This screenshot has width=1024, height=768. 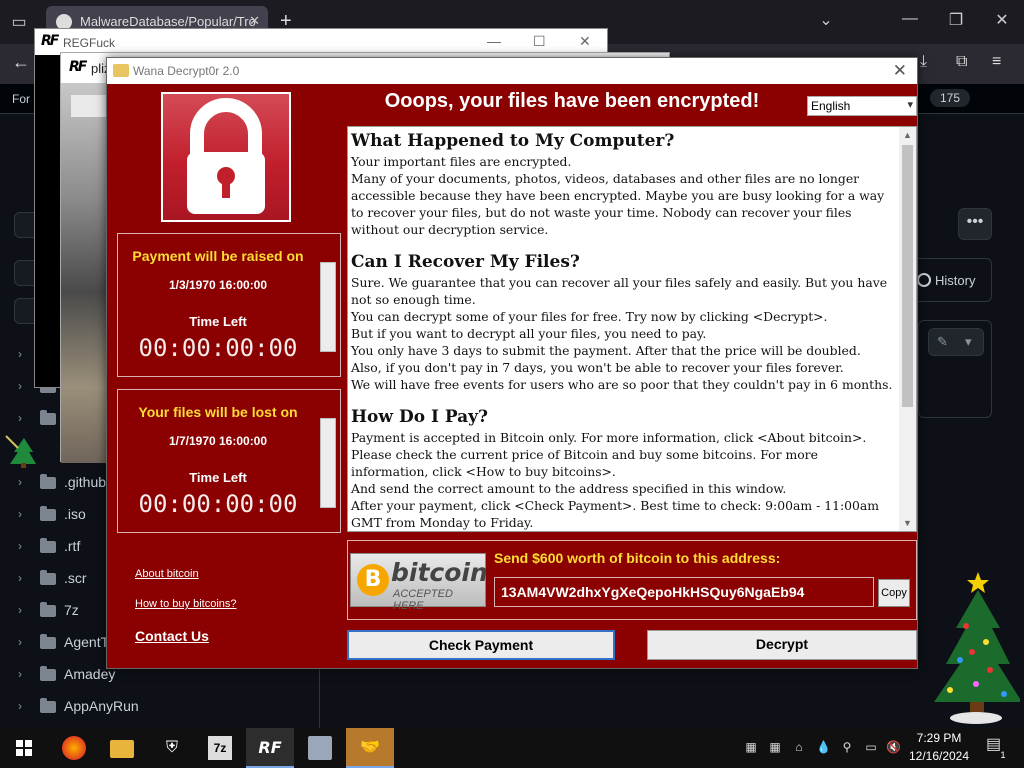 I want to click on tray-display-icon: ▭, so click(x=871, y=747).